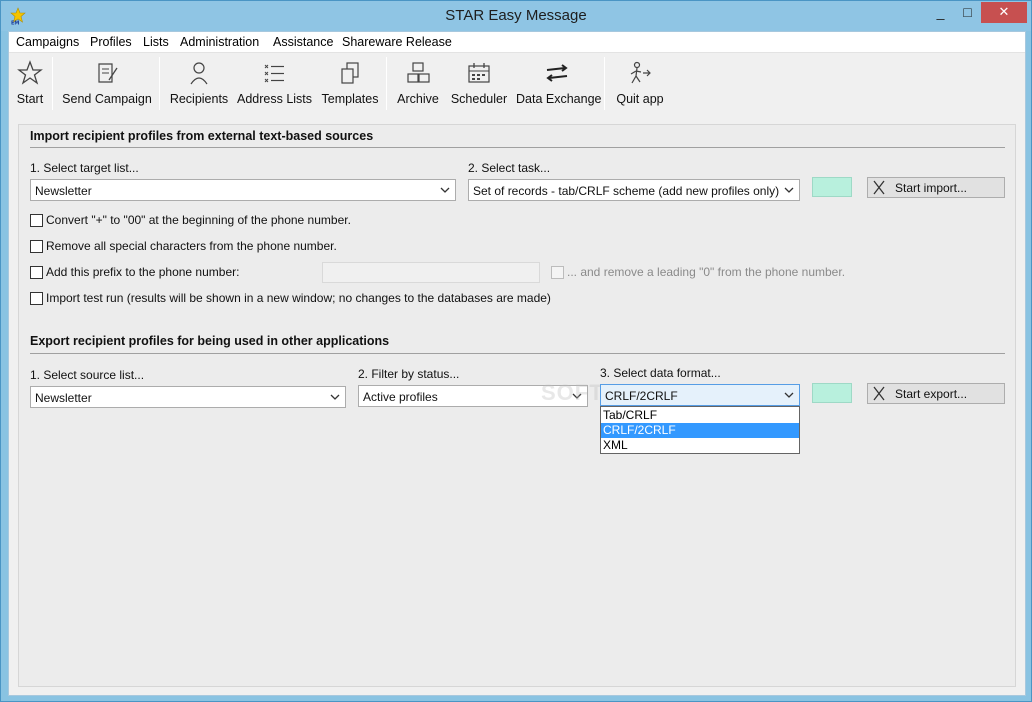  Describe the element at coordinates (30, 72) in the screenshot. I see `star-icon` at that location.